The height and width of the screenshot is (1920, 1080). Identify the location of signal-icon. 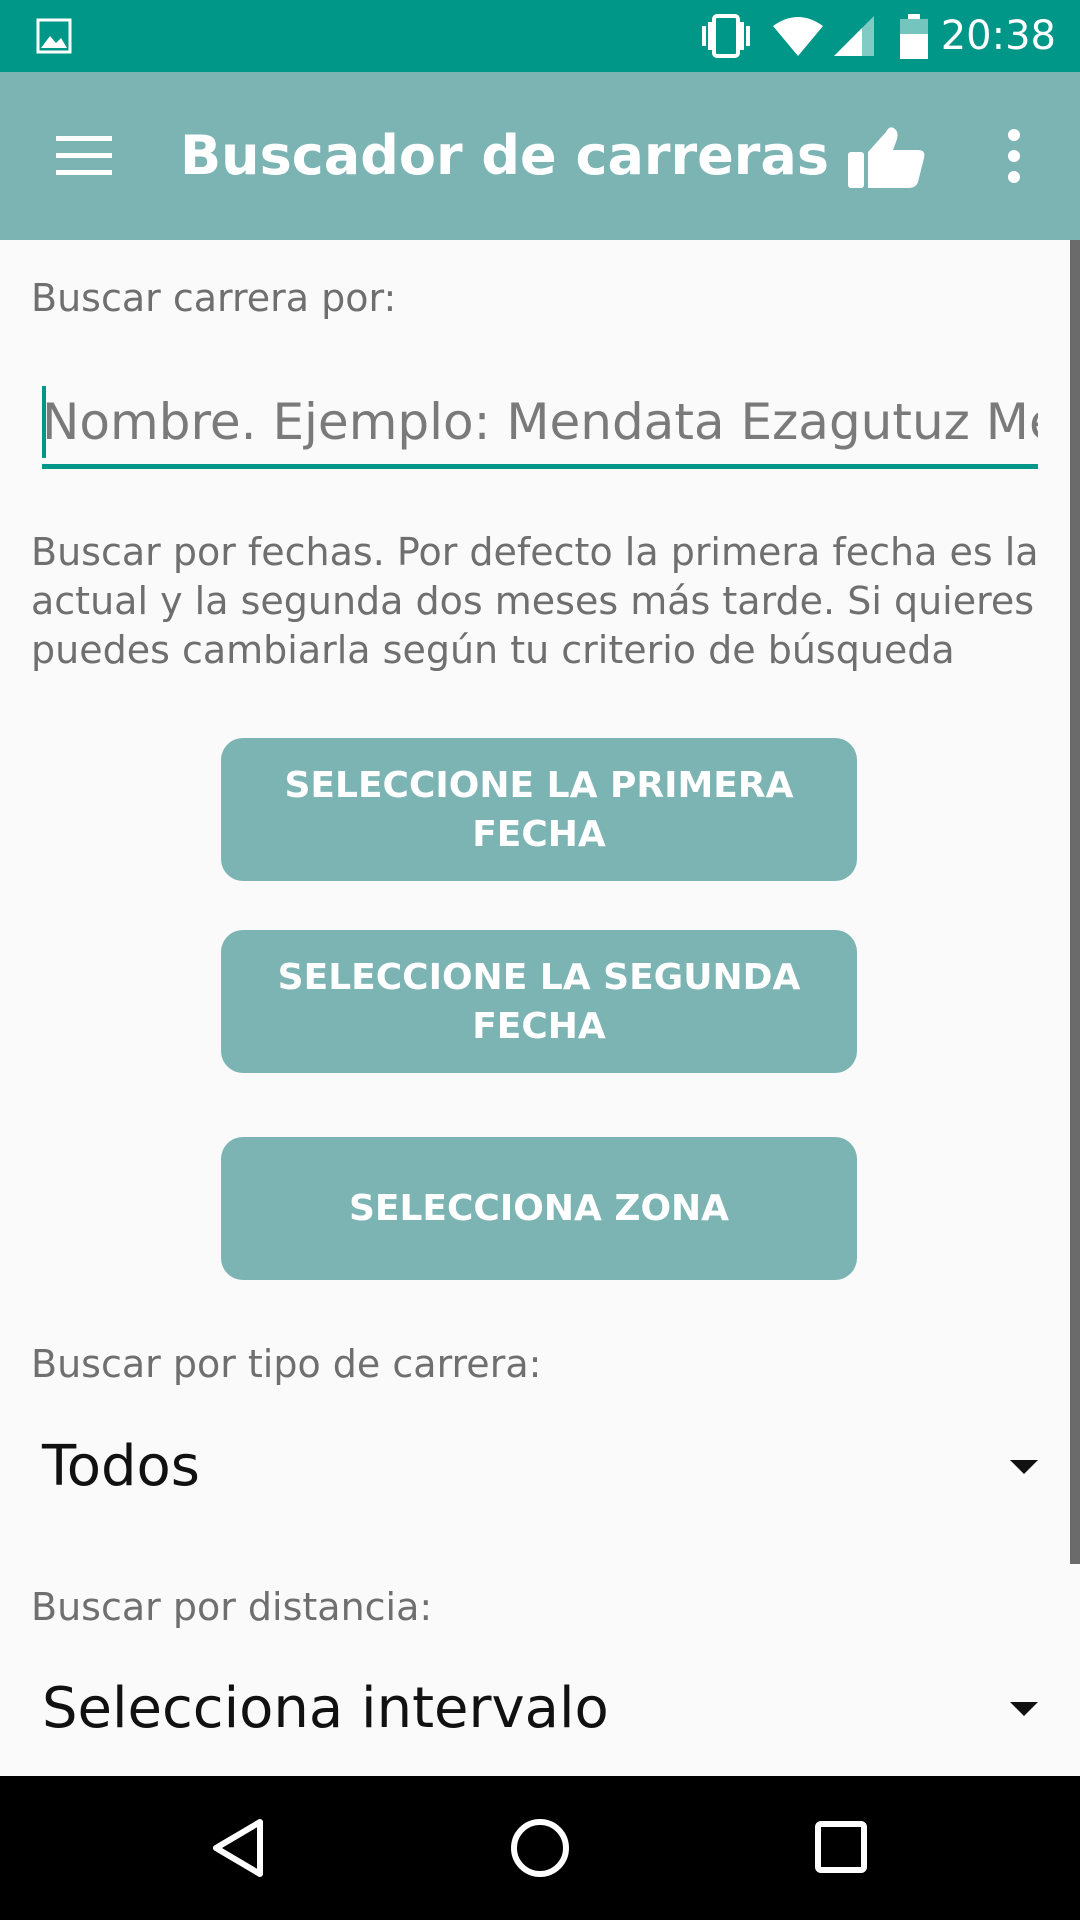
(854, 36).